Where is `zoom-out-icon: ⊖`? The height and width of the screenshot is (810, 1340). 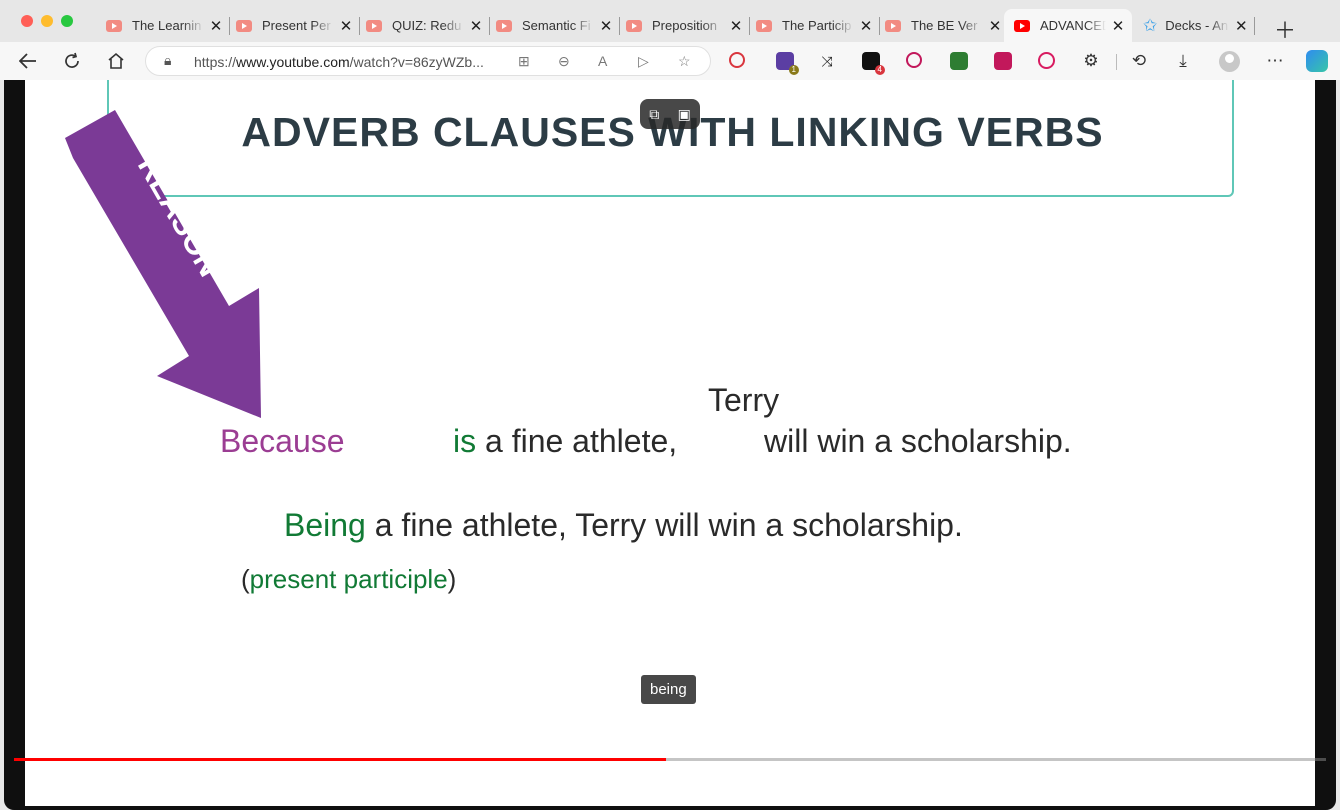 zoom-out-icon: ⊖ is located at coordinates (564, 61).